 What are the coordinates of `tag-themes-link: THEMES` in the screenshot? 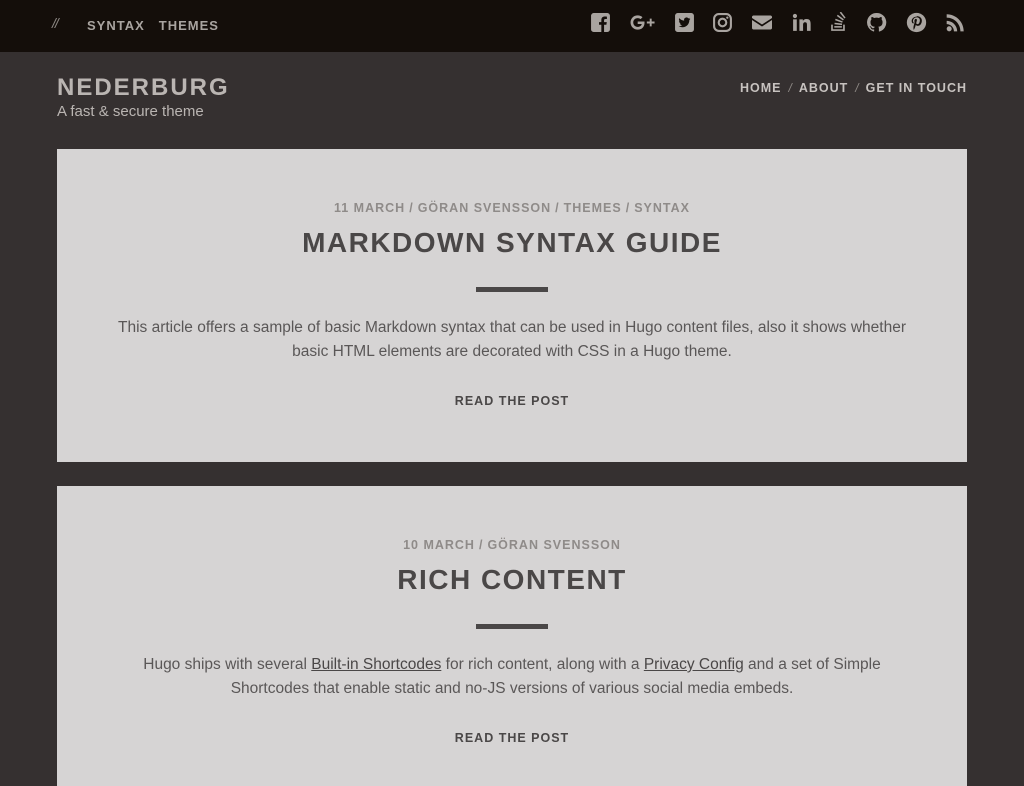 It's located at (189, 25).